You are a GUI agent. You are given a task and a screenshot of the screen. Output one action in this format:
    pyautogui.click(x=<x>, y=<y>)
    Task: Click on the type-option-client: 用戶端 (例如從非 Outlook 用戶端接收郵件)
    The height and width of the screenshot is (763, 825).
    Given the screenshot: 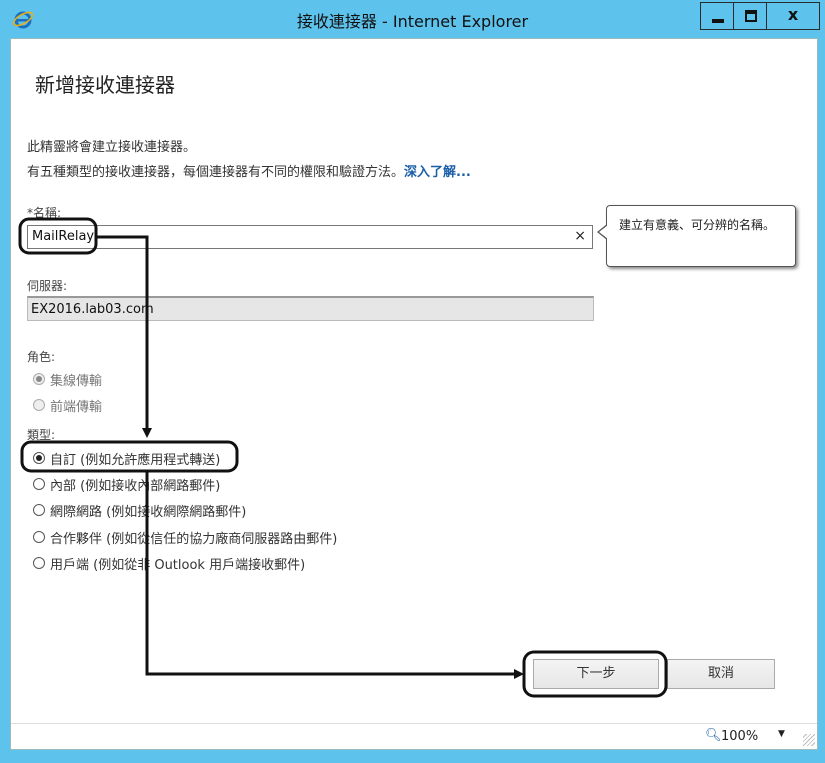 What is the action you would take?
    pyautogui.click(x=169, y=563)
    